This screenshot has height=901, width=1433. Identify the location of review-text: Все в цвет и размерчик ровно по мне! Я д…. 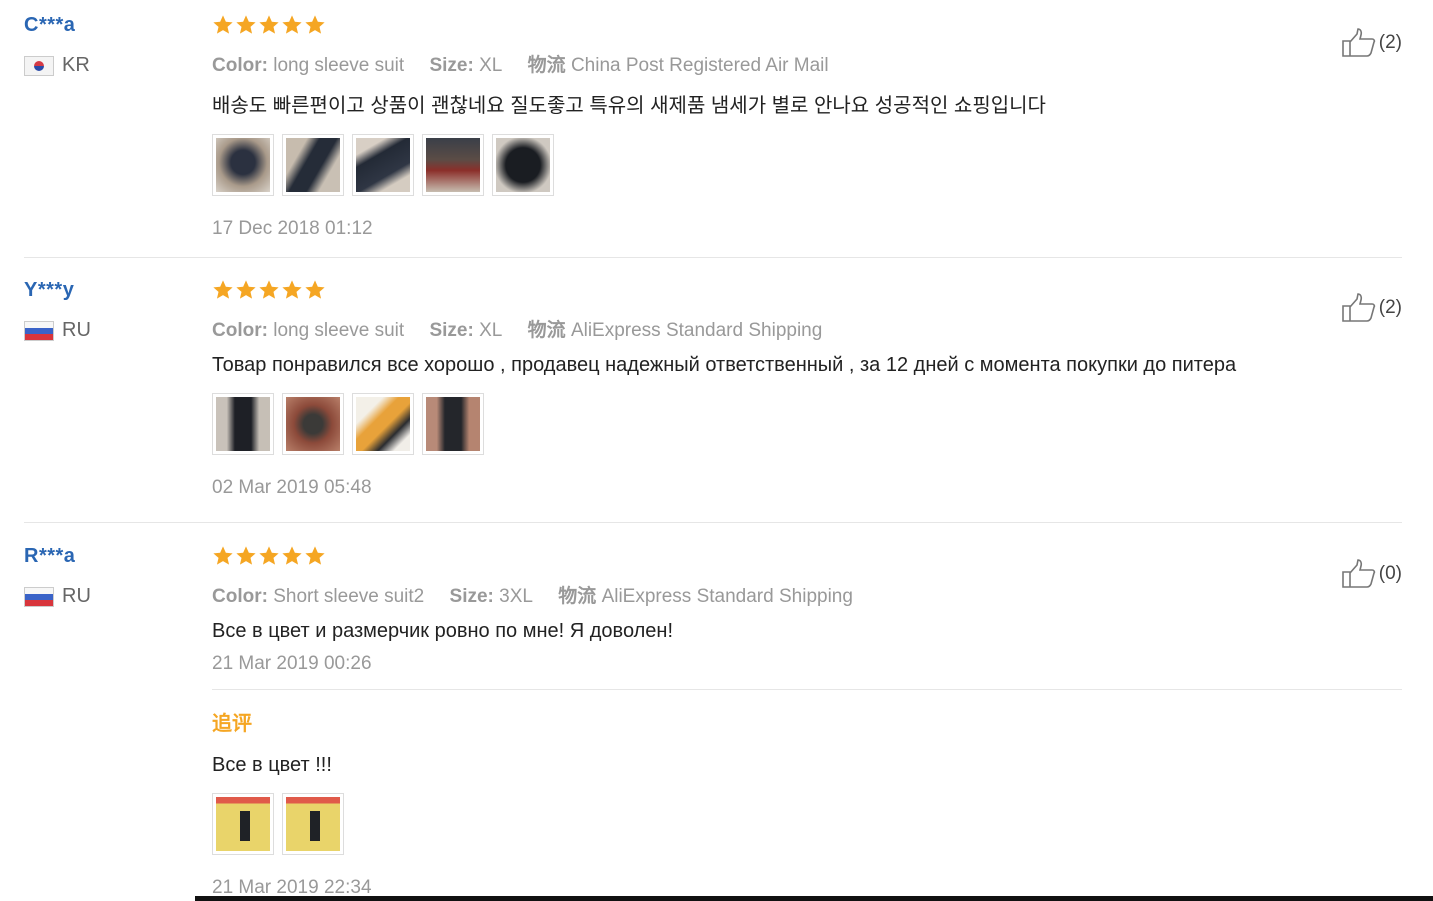
(443, 631).